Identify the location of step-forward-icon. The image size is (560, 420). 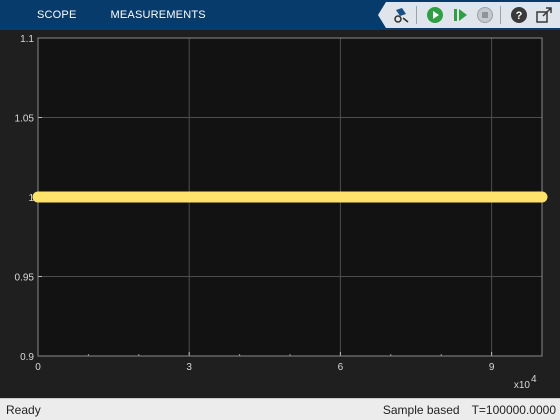
(460, 15).